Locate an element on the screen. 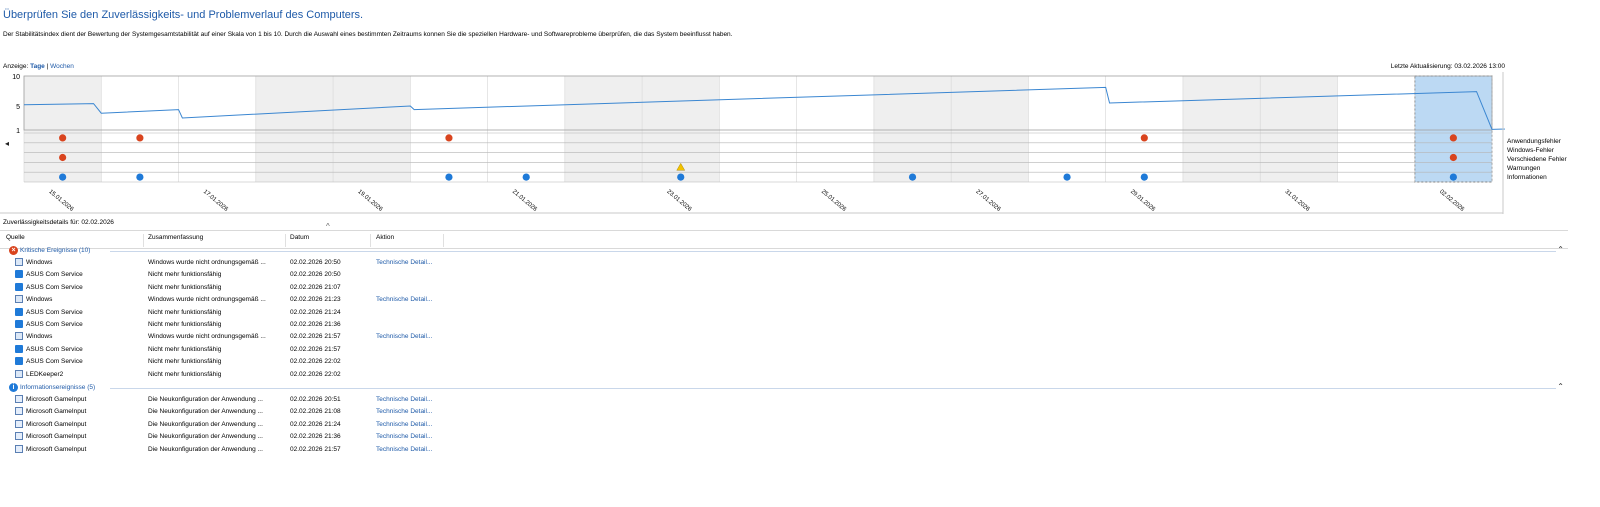  group-critical-events: × Kritische Ereignisse (10) ⌃ is located at coordinates (784, 251).